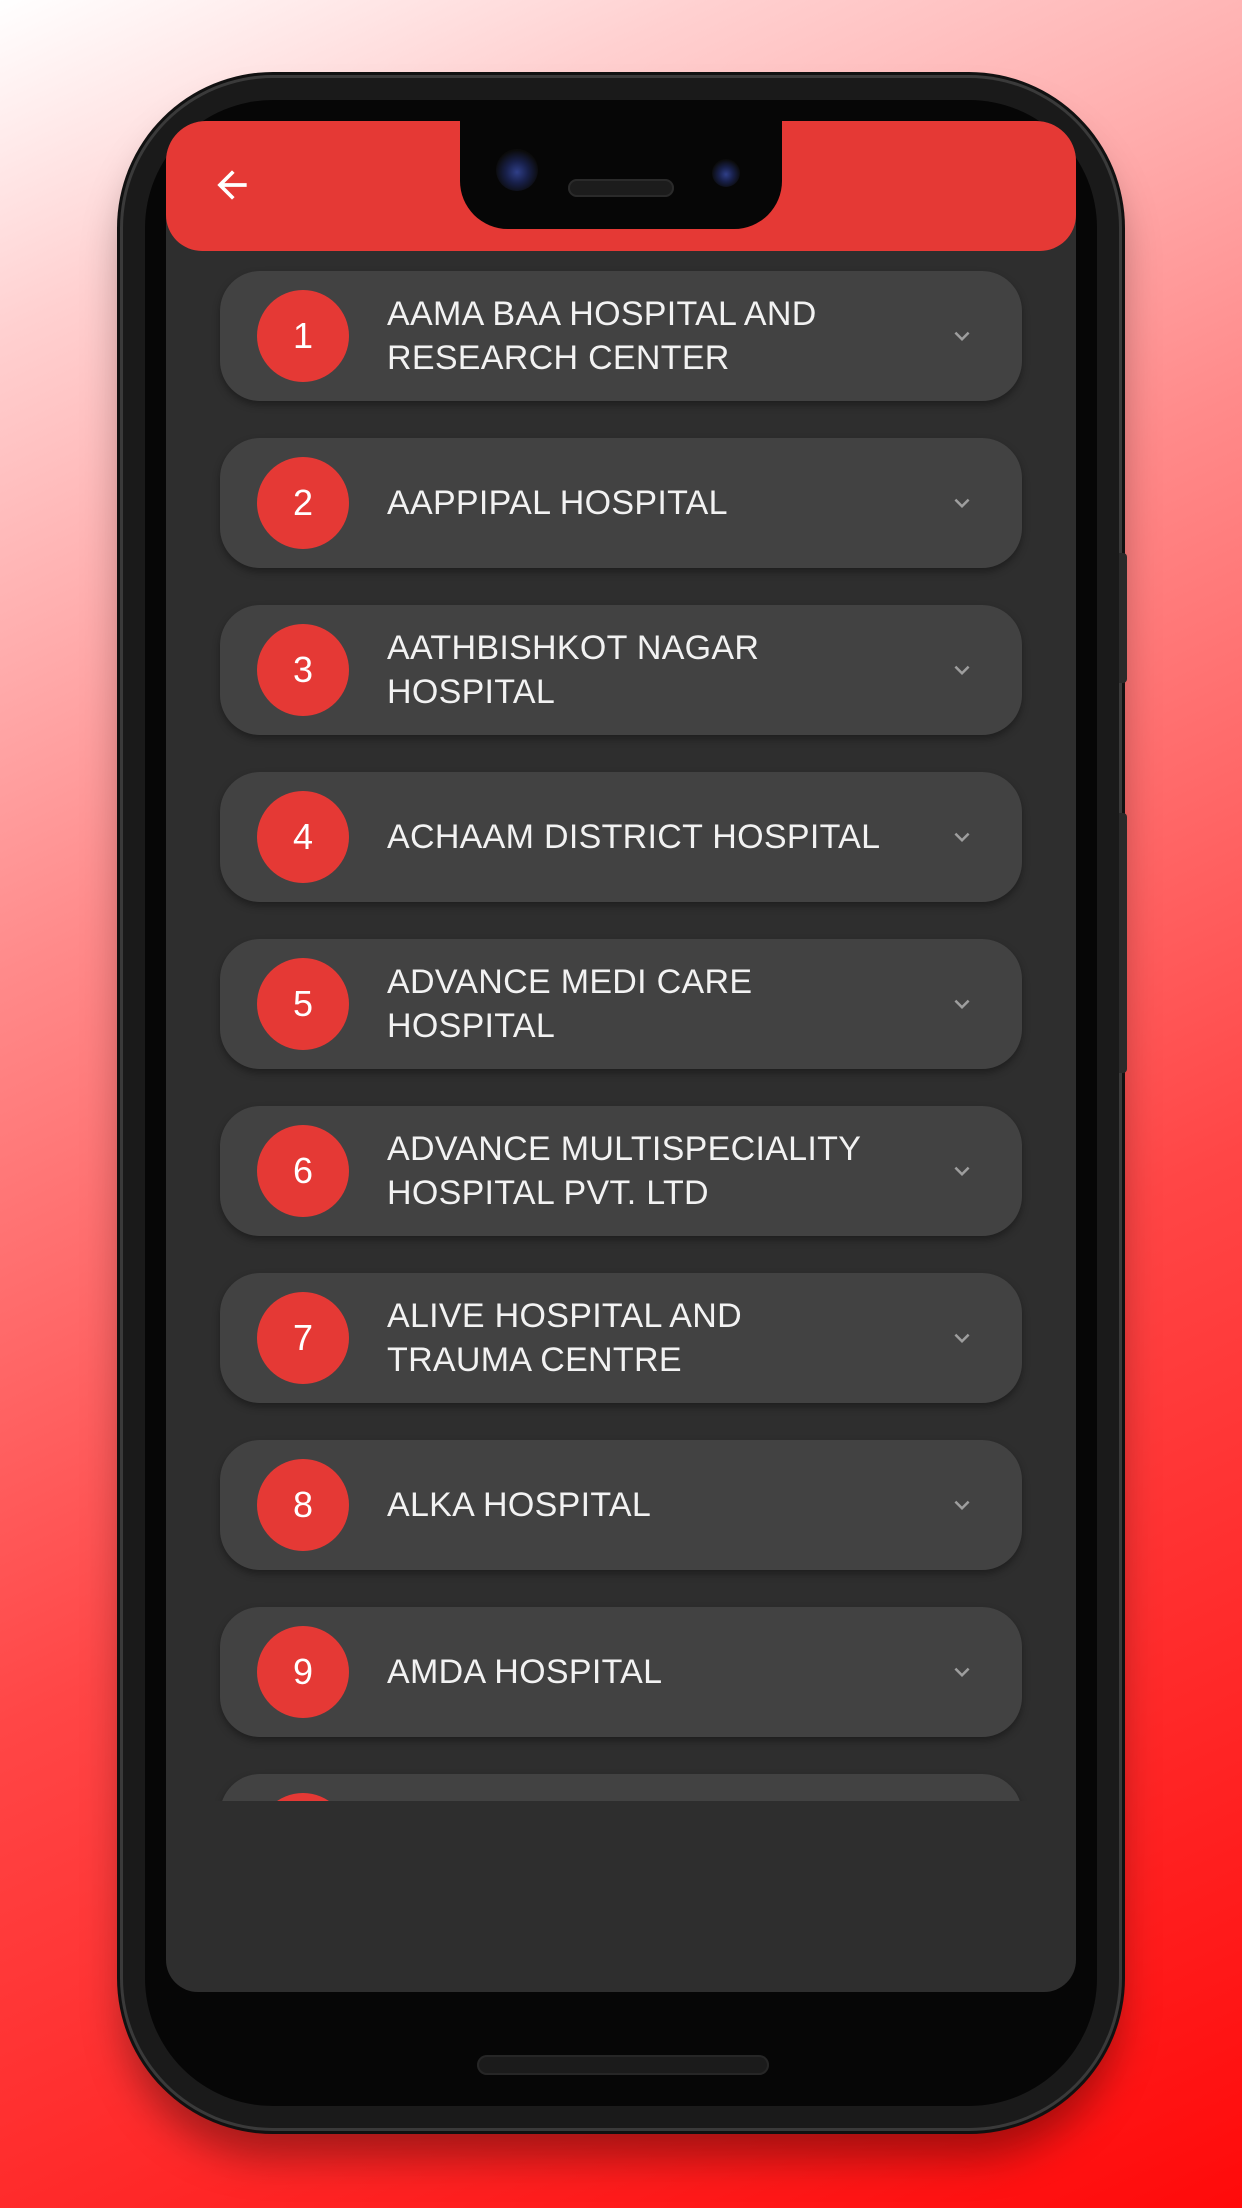  I want to click on item-number-badge: 1, so click(303, 336).